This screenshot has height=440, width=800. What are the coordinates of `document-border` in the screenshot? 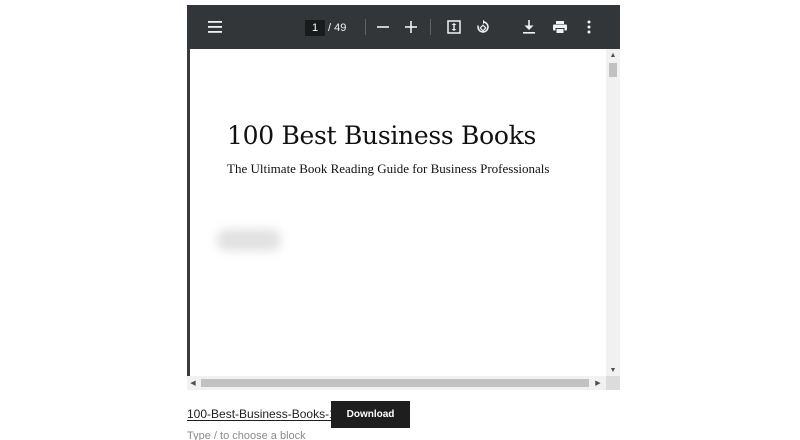 It's located at (188, 219).